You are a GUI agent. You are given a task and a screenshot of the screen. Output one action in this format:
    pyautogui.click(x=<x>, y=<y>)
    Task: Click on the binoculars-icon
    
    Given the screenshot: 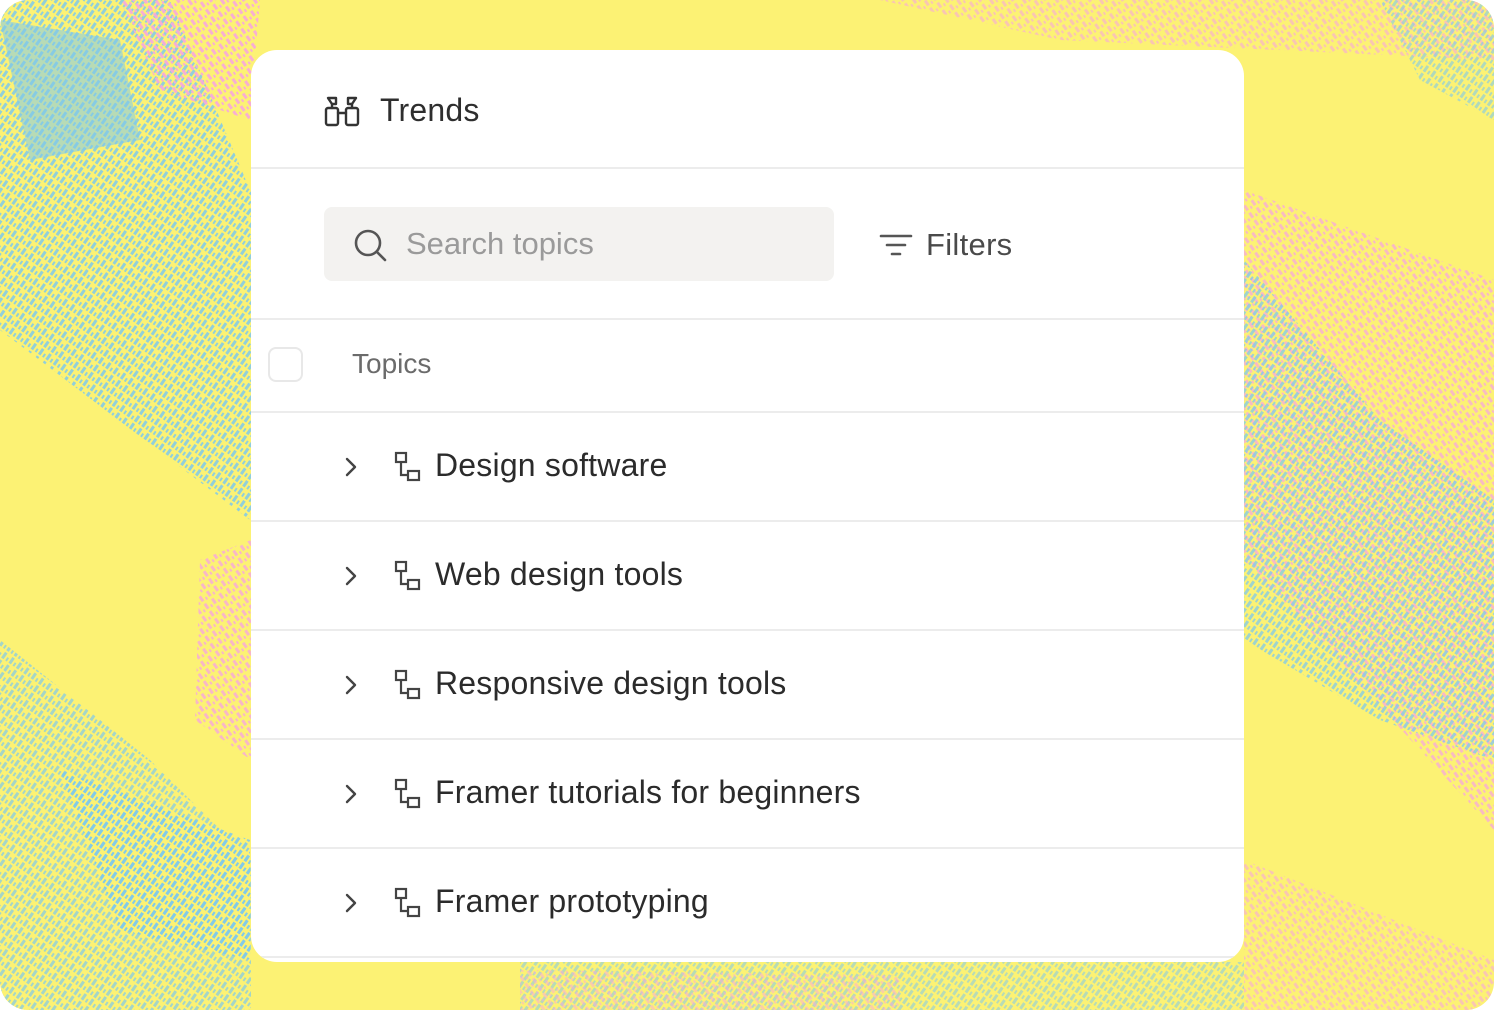 What is the action you would take?
    pyautogui.click(x=342, y=111)
    